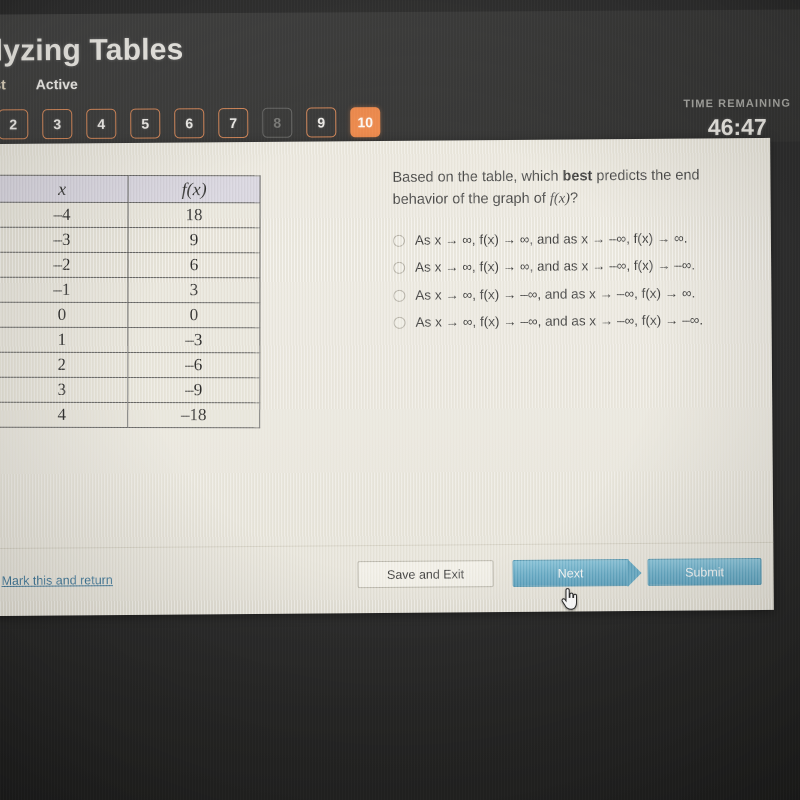 The width and height of the screenshot is (800, 800). Describe the element at coordinates (64, 365) in the screenshot. I see `table-cell-x: 2` at that location.